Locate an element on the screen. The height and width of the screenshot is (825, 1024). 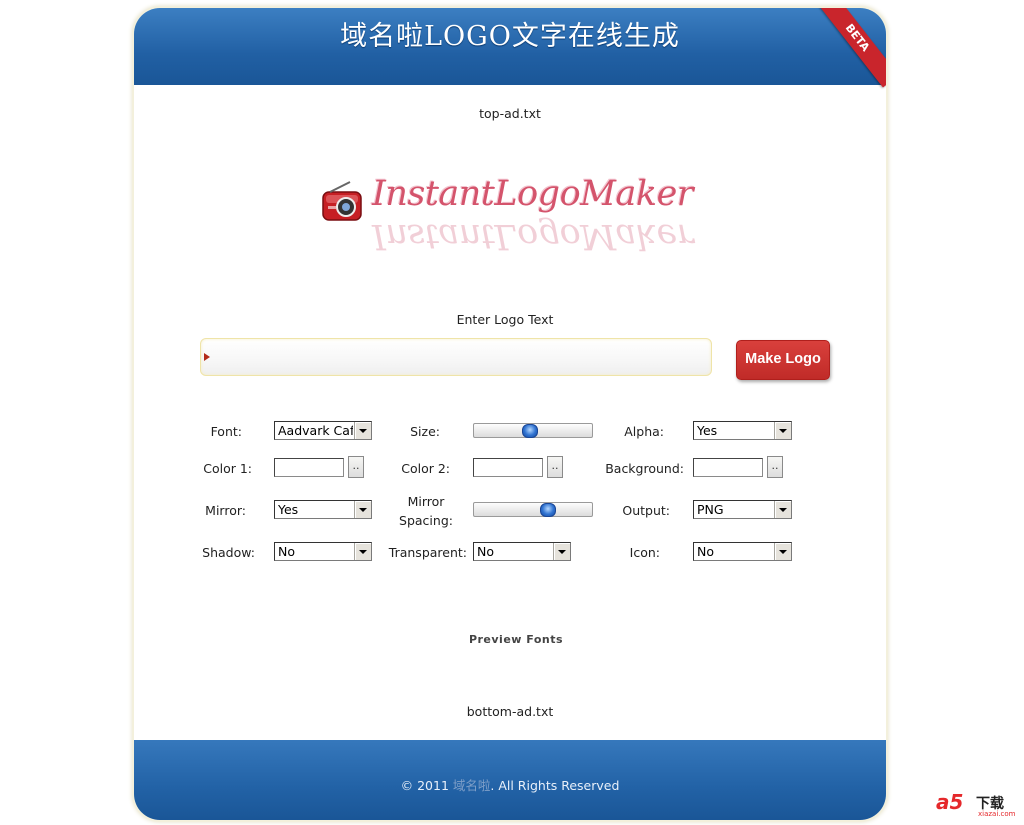
make-logo-button: Make Logo is located at coordinates (783, 360).